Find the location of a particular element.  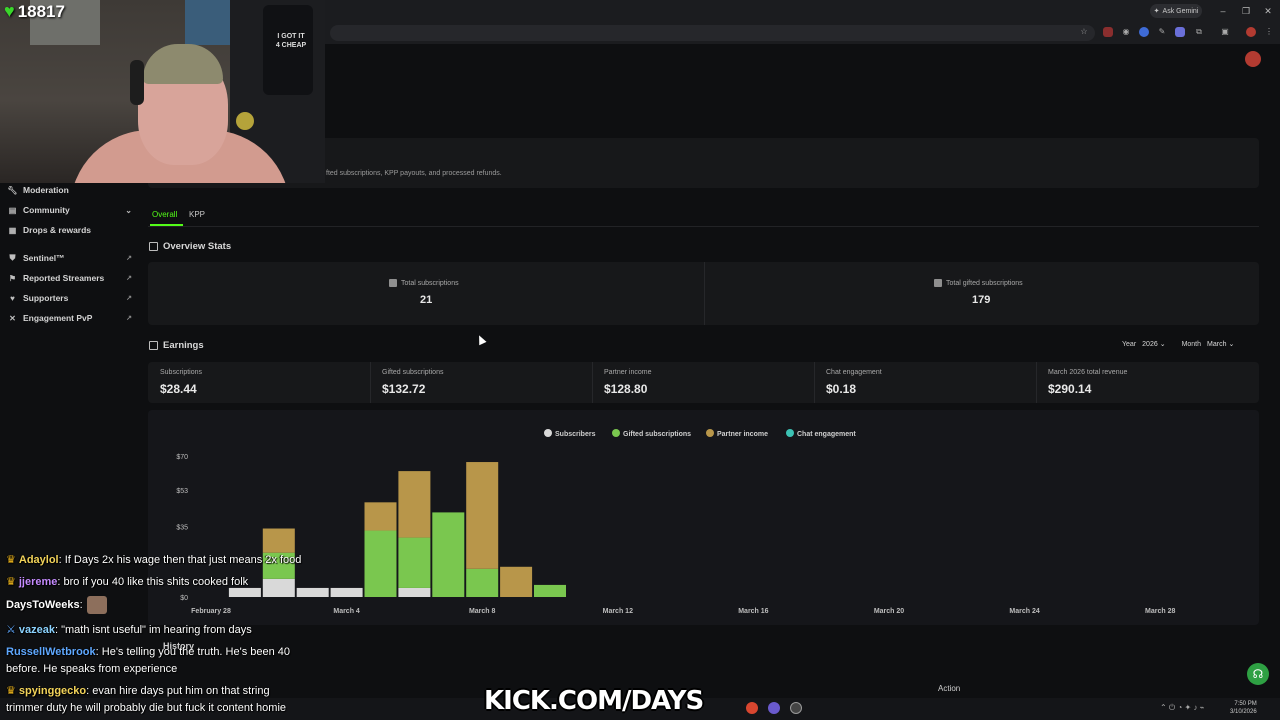

ask-gemini-label: Ask Gemini is located at coordinates (1180, 11).